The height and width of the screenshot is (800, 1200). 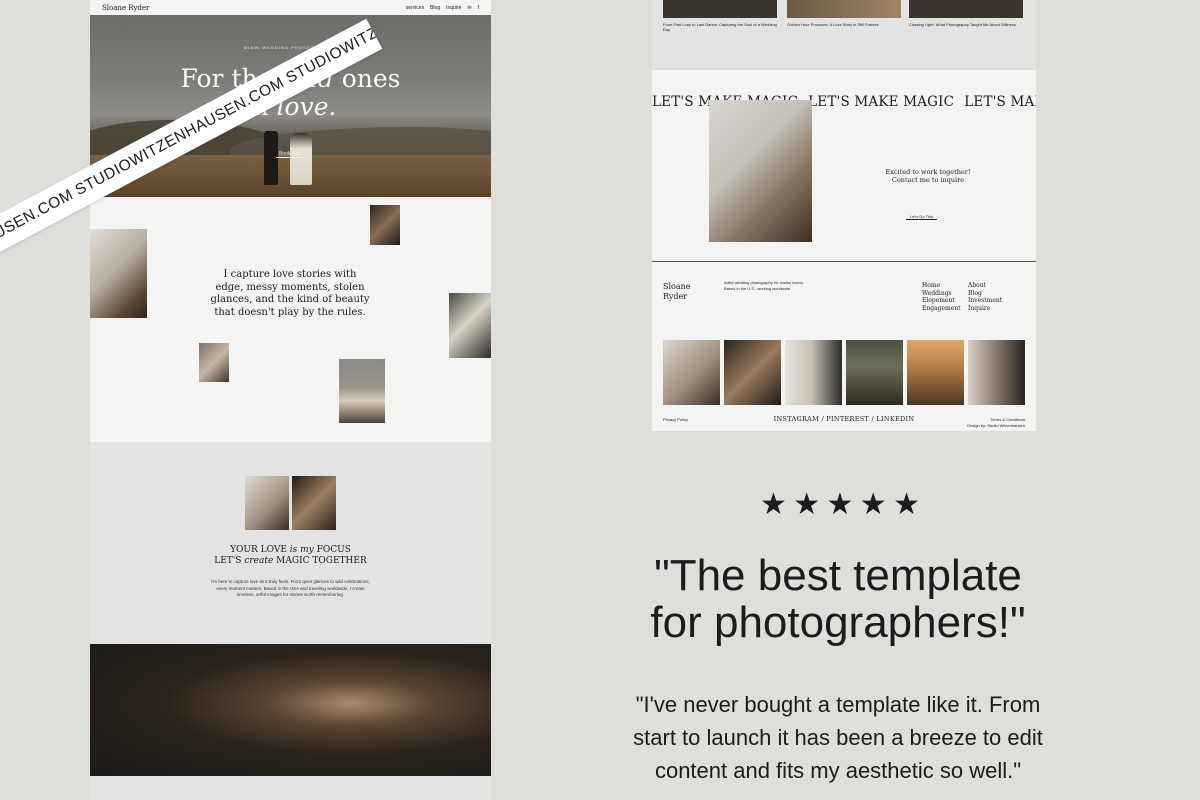 I want to click on footer-link: Home, so click(x=941, y=286).